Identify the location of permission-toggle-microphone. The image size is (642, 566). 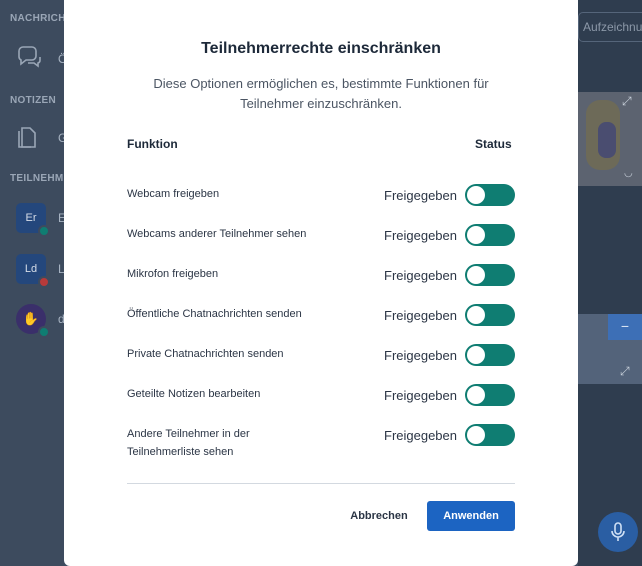
(490, 275).